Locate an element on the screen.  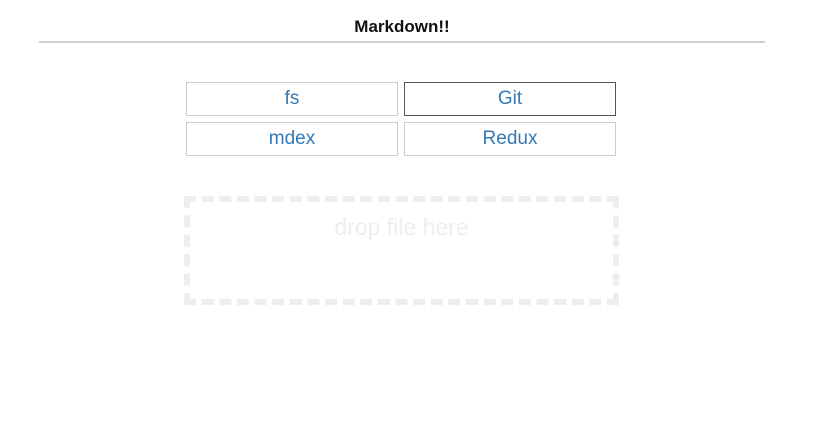
dropzone-hint: drop file here is located at coordinates (401, 227).